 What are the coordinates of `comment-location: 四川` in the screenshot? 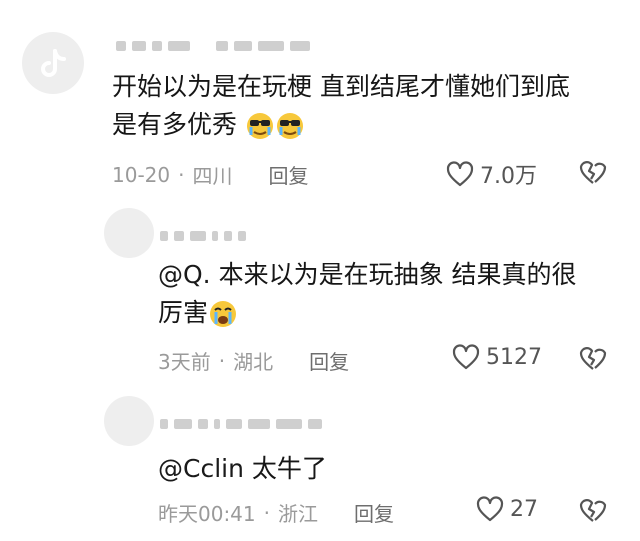 It's located at (212, 176).